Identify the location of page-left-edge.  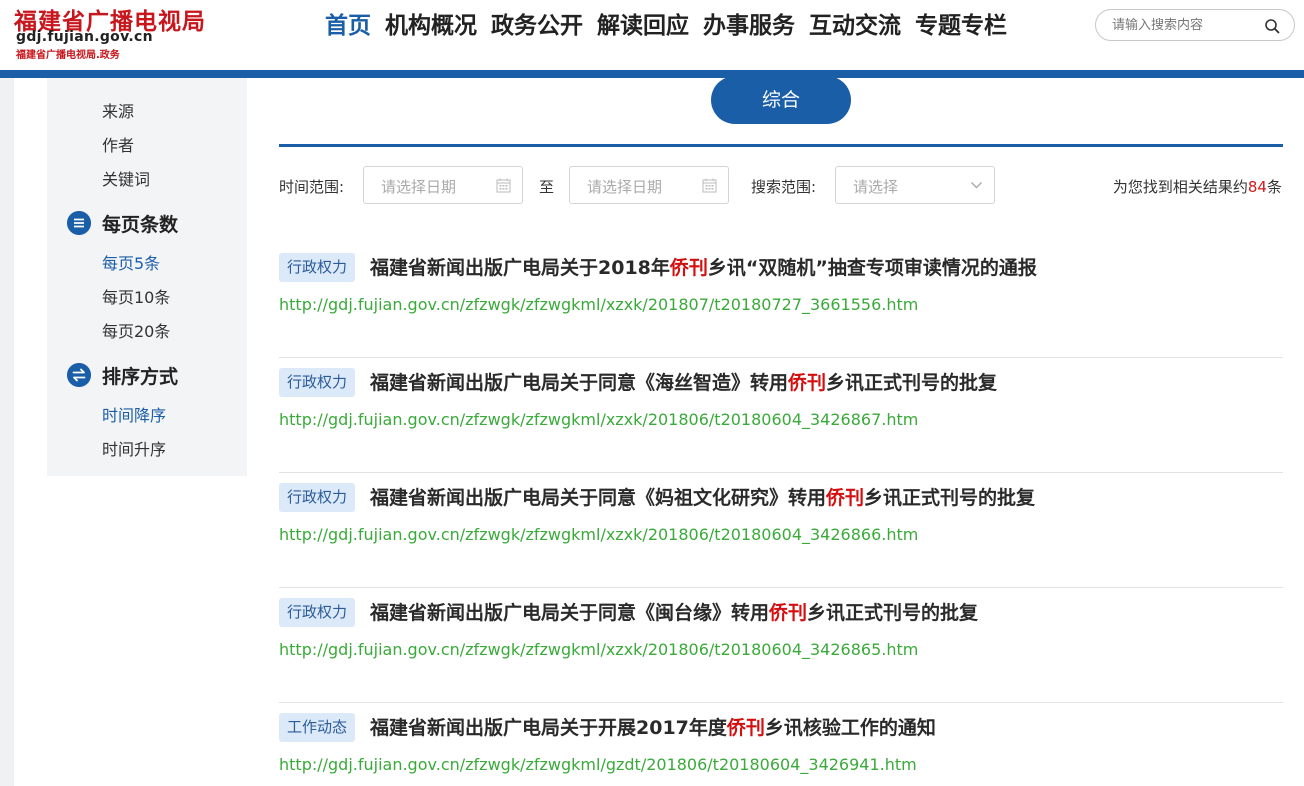
(7, 432).